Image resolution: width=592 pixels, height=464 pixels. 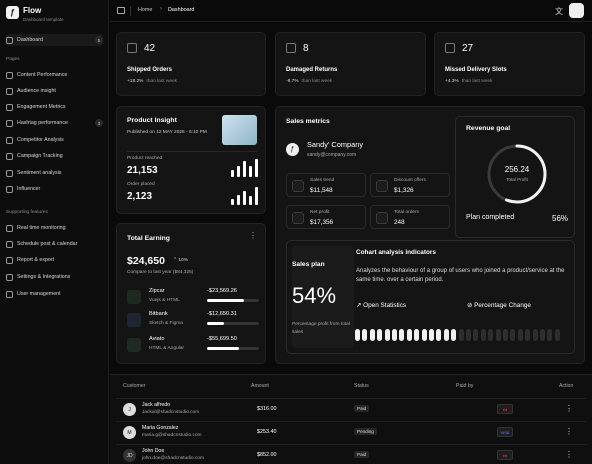 I want to click on metric-discount-offers: Discount offers $1,326, so click(x=410, y=185).